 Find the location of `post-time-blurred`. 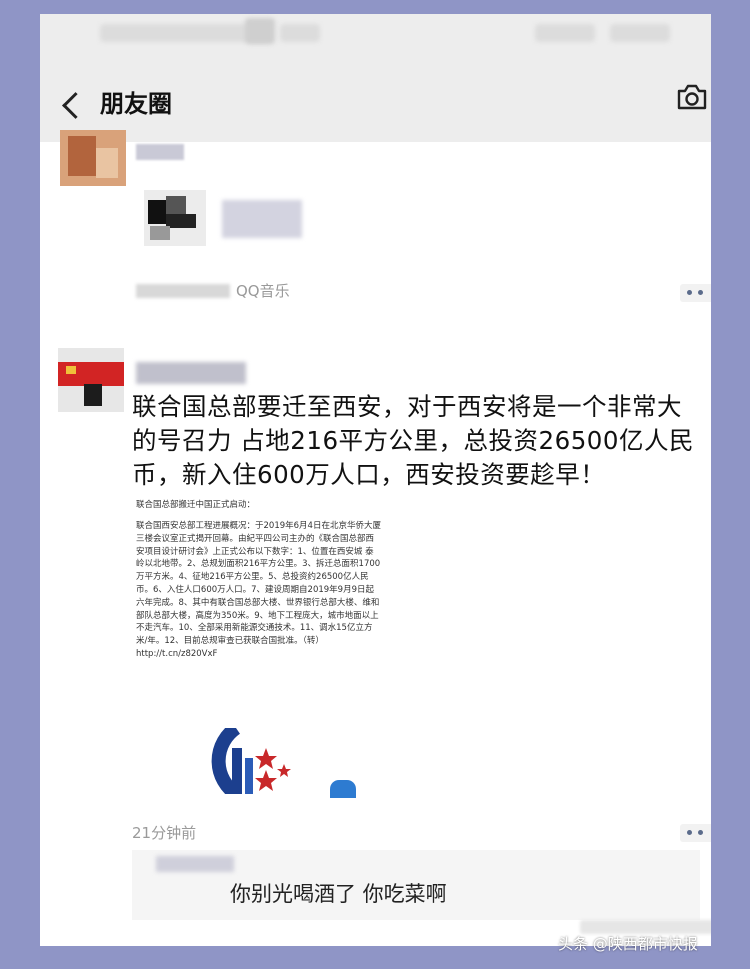

post-time-blurred is located at coordinates (183, 291).